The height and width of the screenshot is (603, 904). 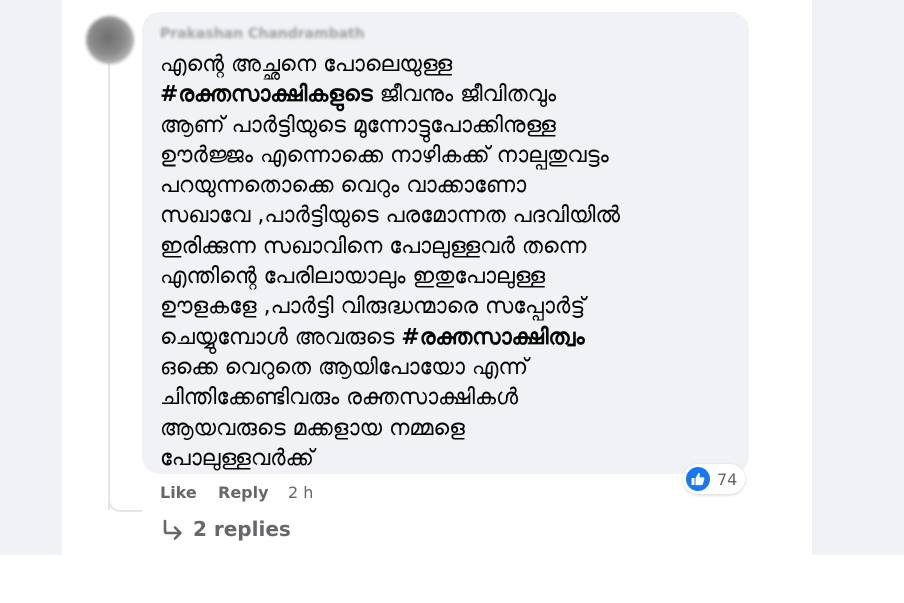 What do you see at coordinates (300, 492) in the screenshot?
I see `comment-timestamp: 2 h` at bounding box center [300, 492].